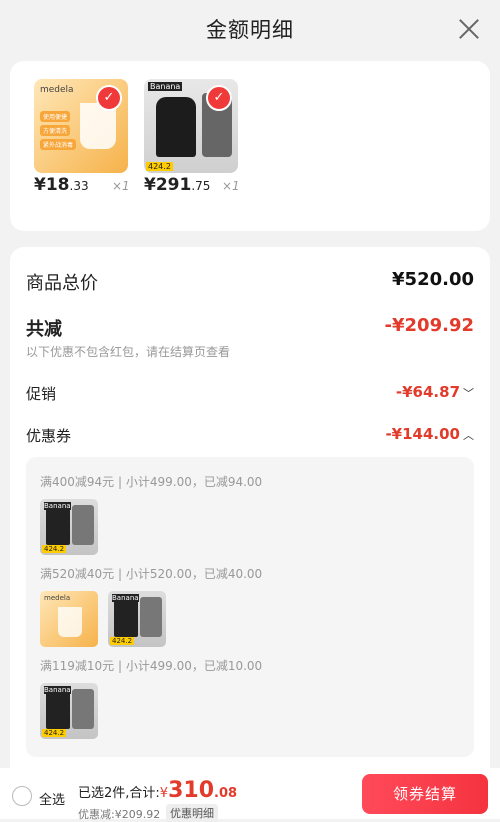  What do you see at coordinates (176, 127) in the screenshot?
I see `product-image` at bounding box center [176, 127].